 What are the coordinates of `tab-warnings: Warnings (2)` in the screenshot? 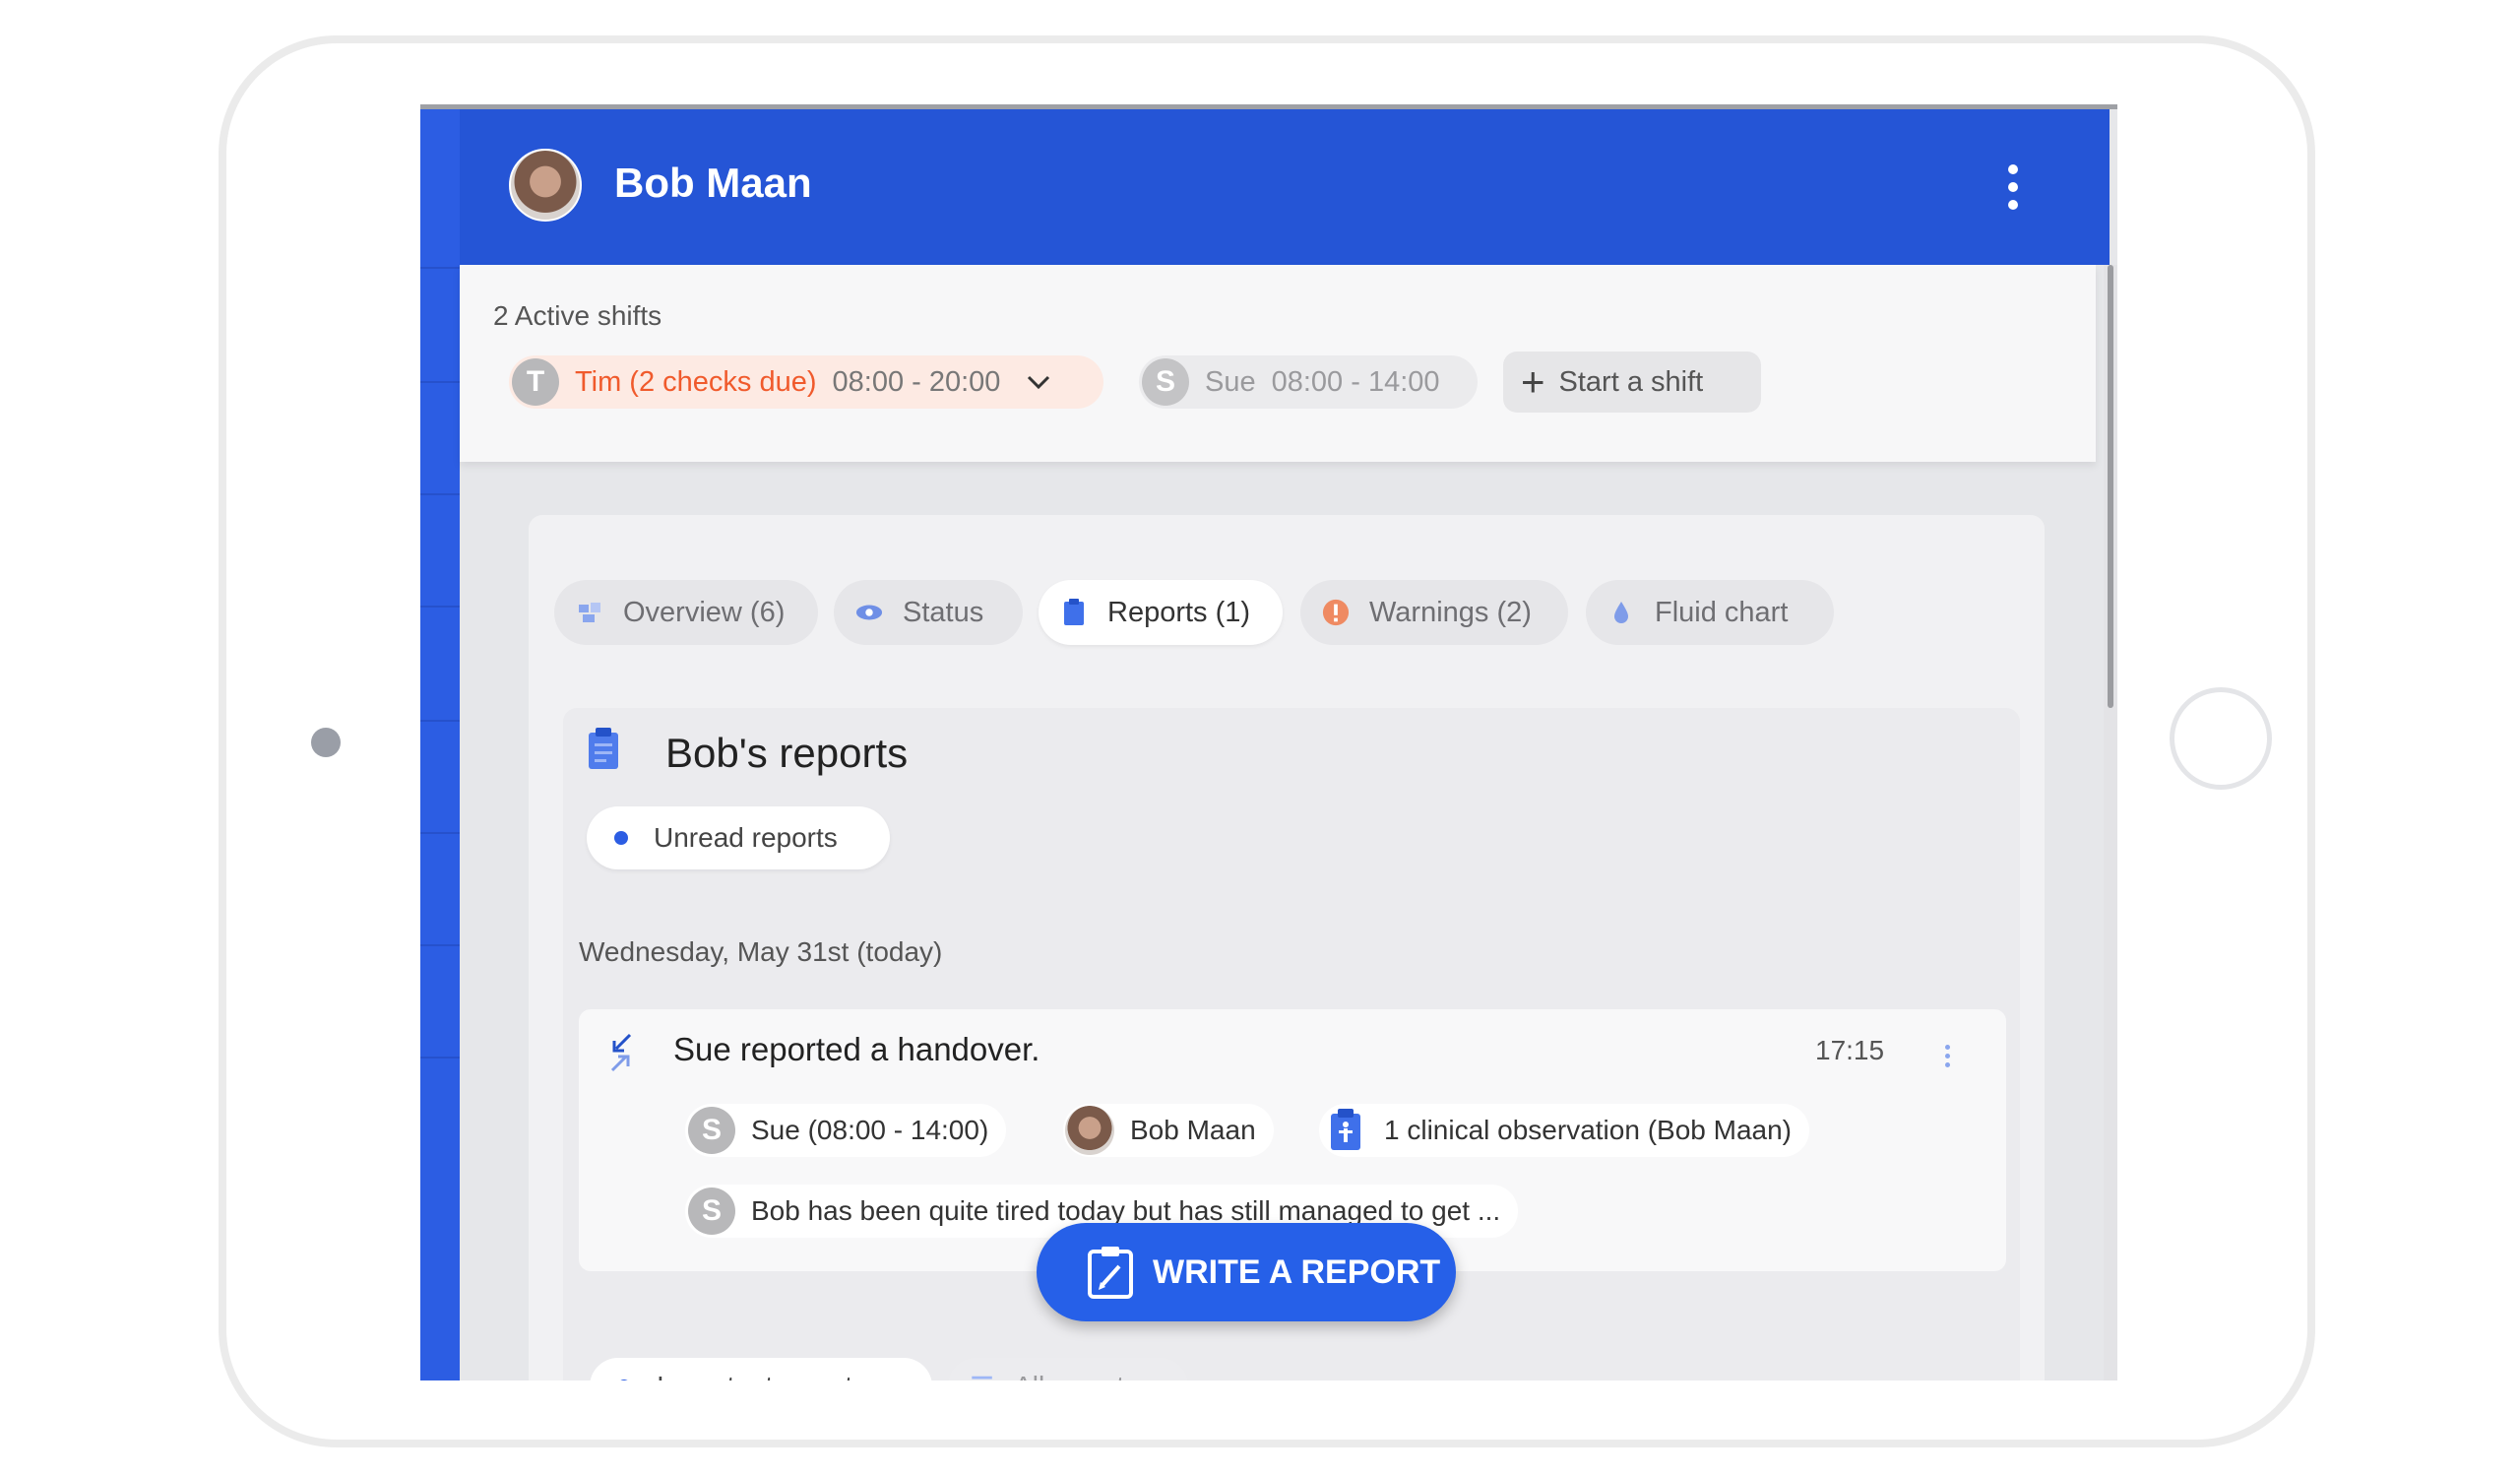 It's located at (1434, 612).